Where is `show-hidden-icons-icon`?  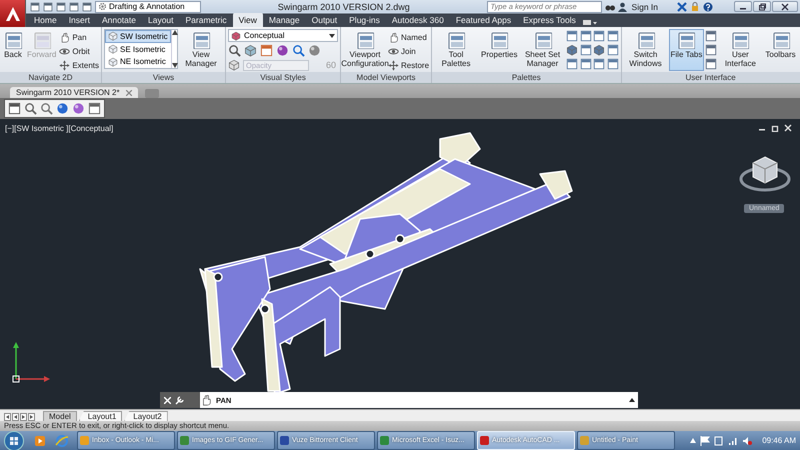 show-hidden-icons-icon is located at coordinates (693, 440).